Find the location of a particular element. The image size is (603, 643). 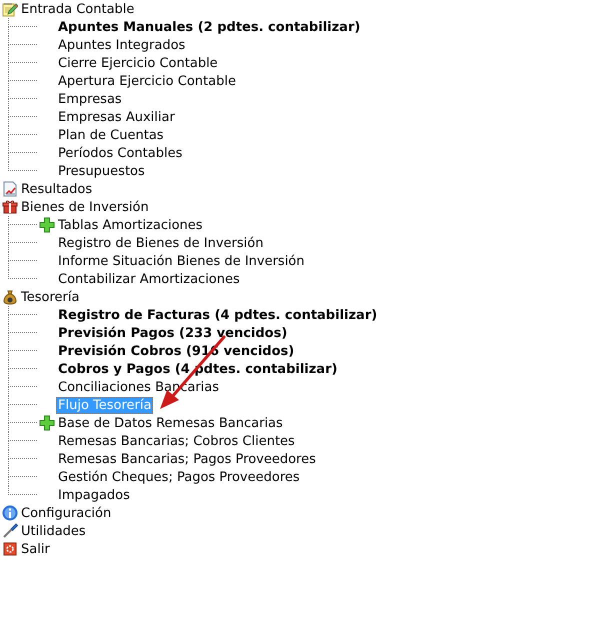

tree-item: Presupuestos is located at coordinates (101, 171).